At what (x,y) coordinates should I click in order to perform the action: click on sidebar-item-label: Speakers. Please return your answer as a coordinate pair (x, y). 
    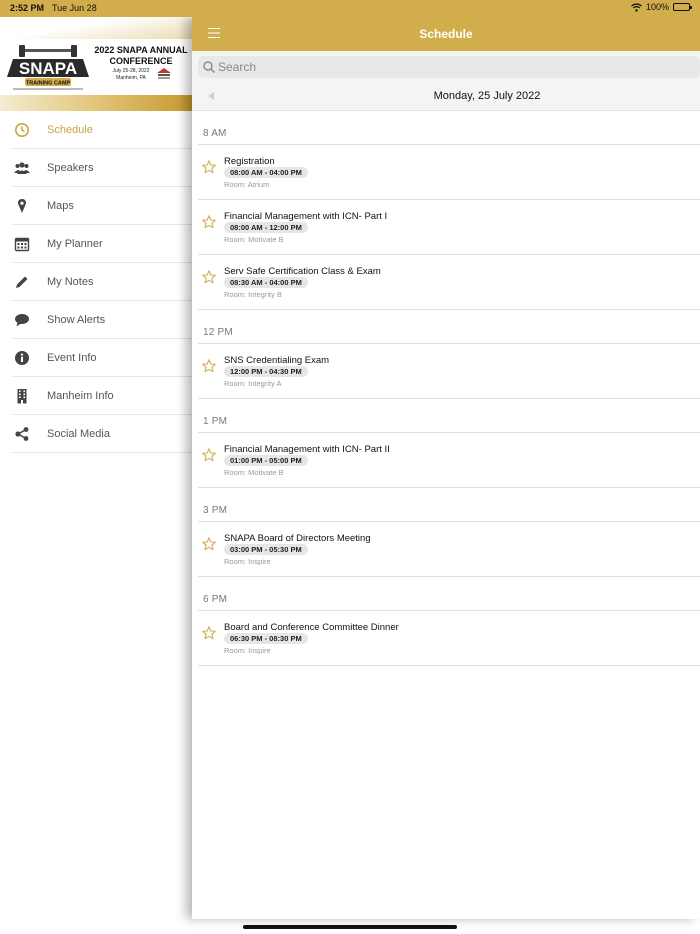
    Looking at the image, I should click on (70, 168).